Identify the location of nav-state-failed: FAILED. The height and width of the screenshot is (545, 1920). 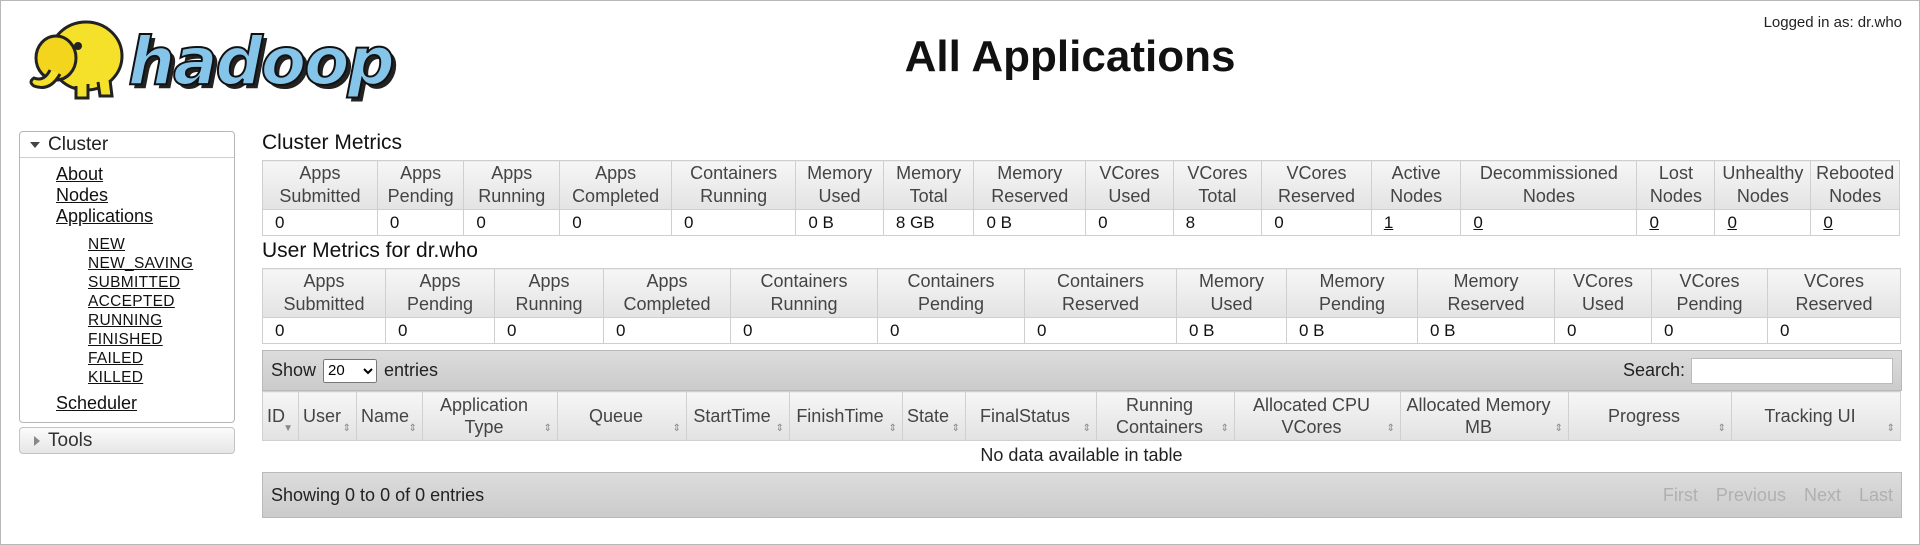
(161, 358).